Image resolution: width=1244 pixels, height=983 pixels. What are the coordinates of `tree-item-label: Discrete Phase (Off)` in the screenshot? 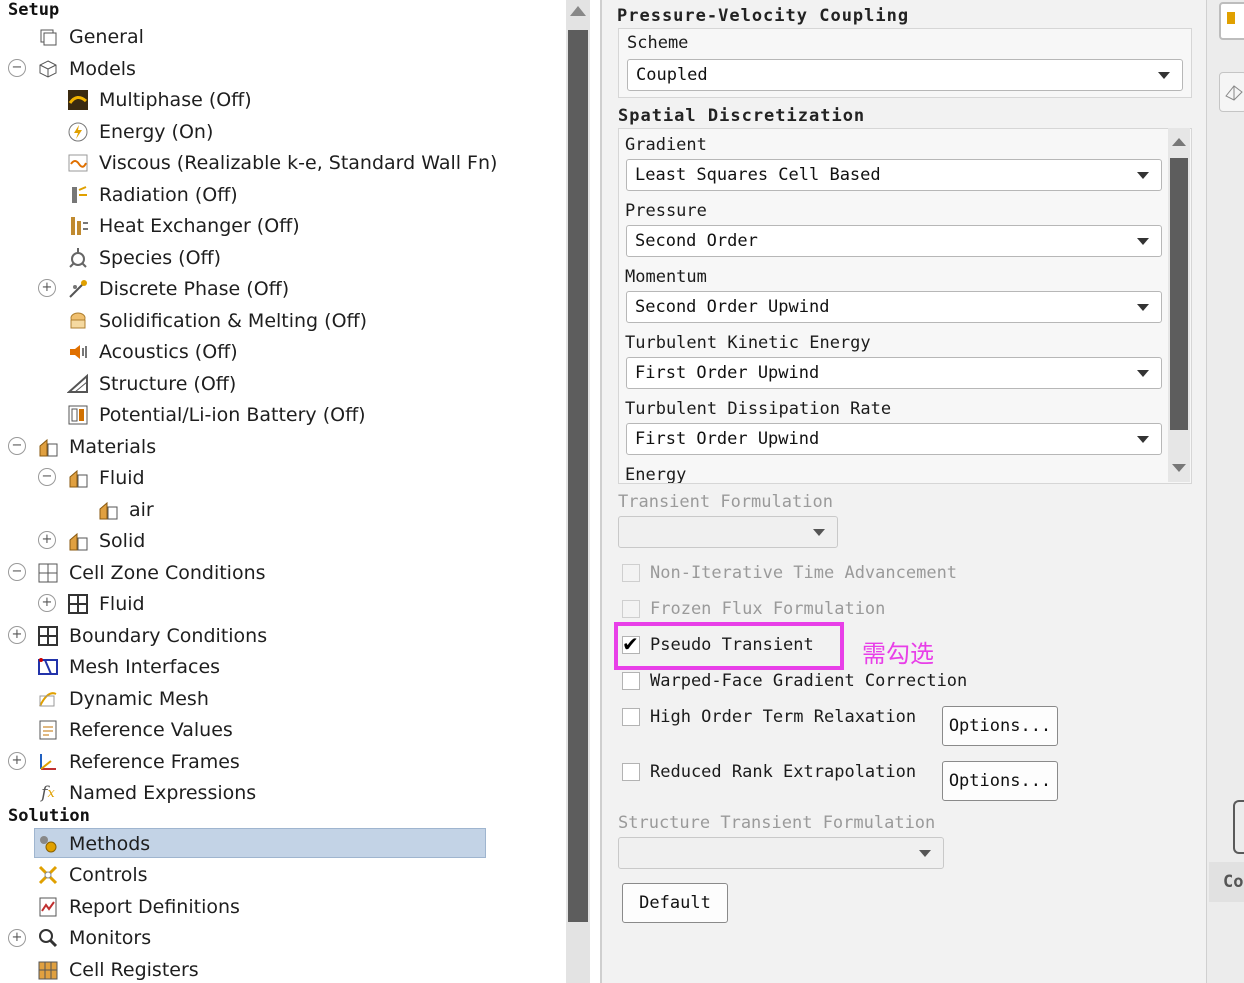 It's located at (194, 289).